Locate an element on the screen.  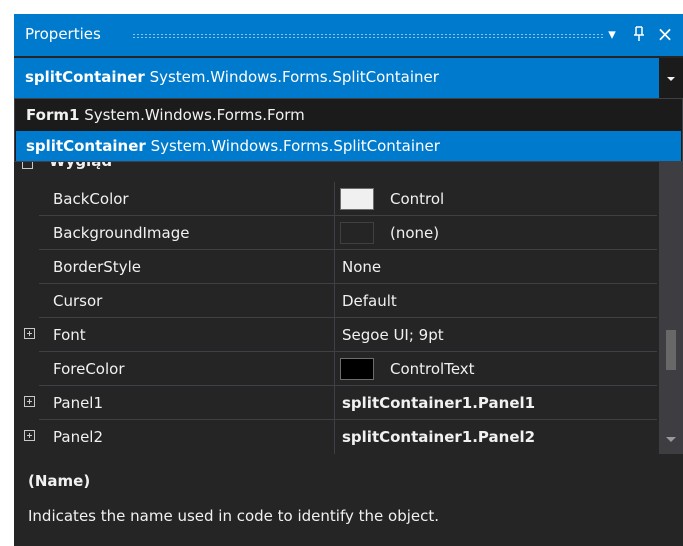
property-name: ForeColor is located at coordinates (89, 369).